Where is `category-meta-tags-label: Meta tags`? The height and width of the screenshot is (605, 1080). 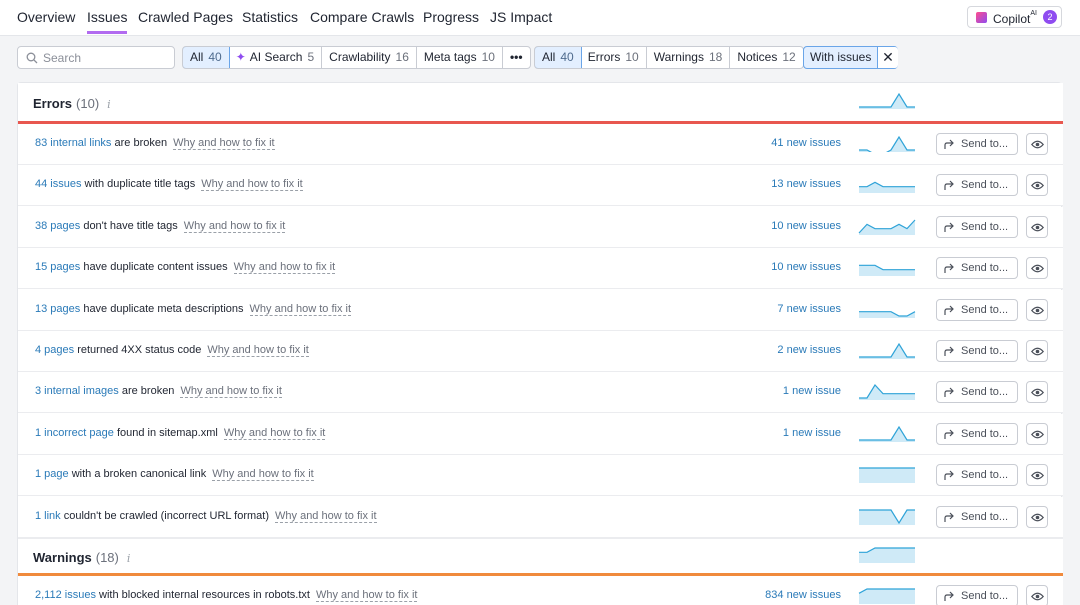 category-meta-tags-label: Meta tags is located at coordinates (450, 57).